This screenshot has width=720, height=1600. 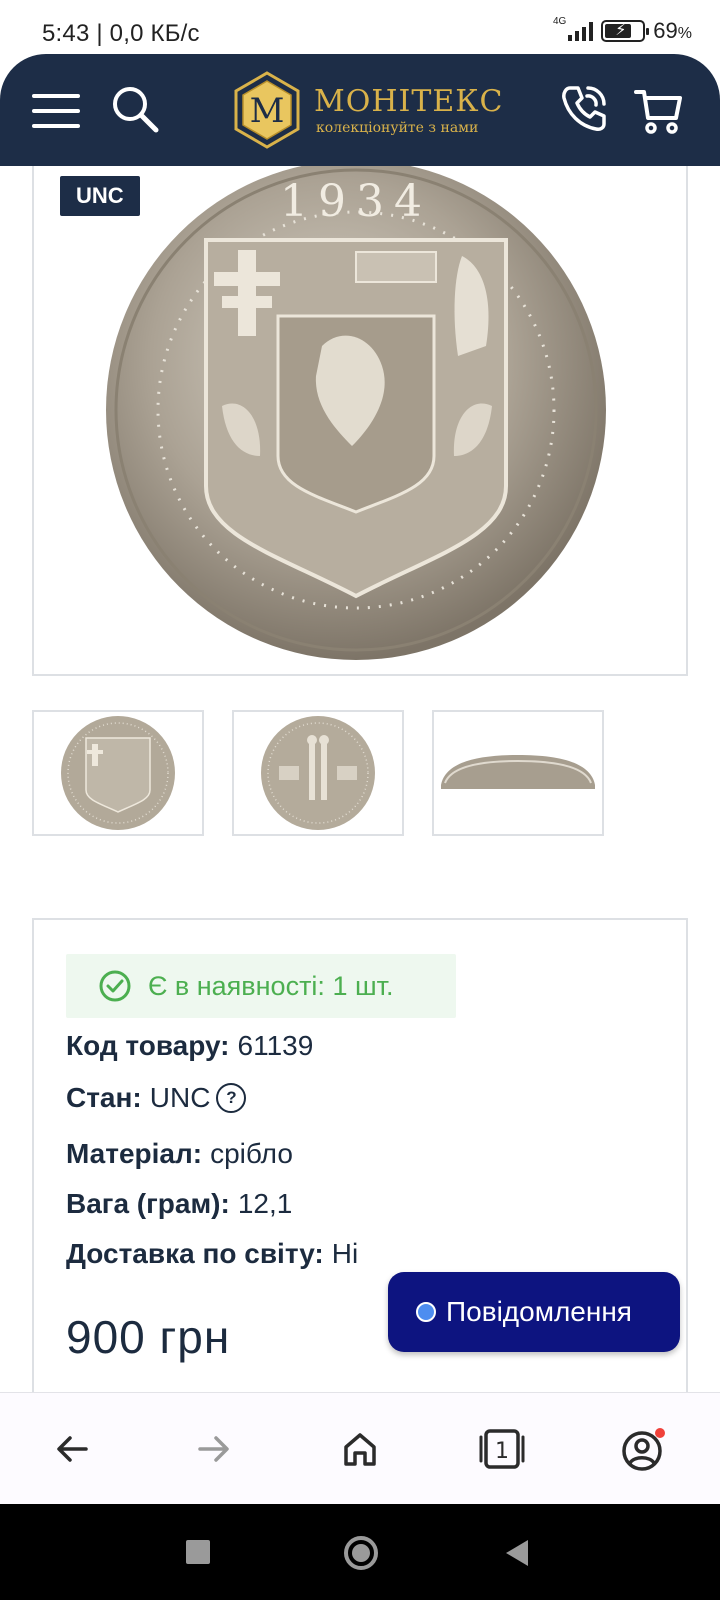 I want to click on forward-arrow-icon, so click(x=213, y=1449).